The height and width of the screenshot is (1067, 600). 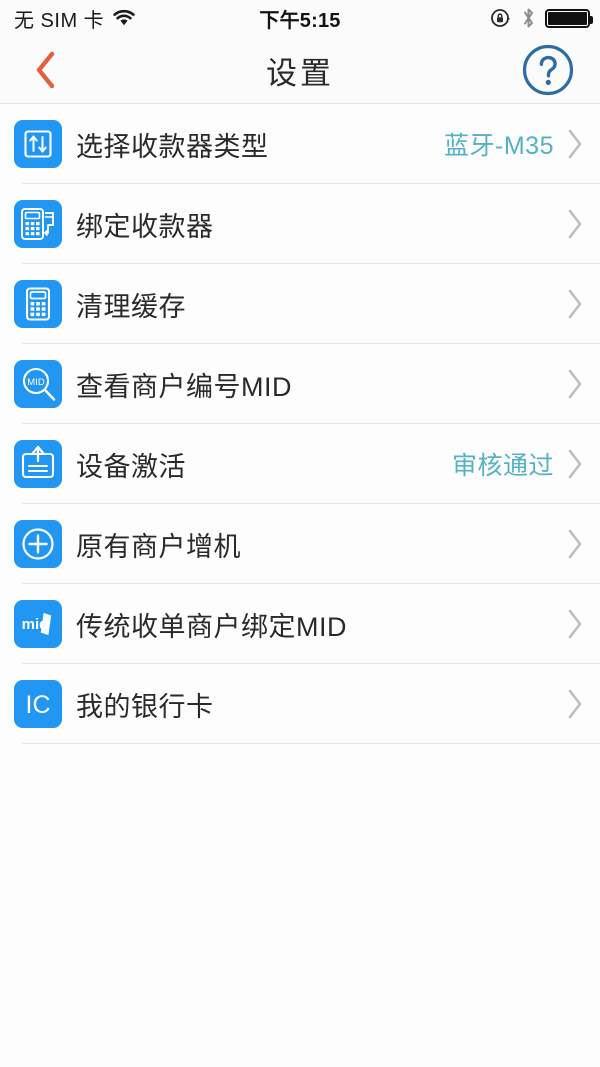 I want to click on list-item-label: 我的银行卡, so click(x=145, y=706).